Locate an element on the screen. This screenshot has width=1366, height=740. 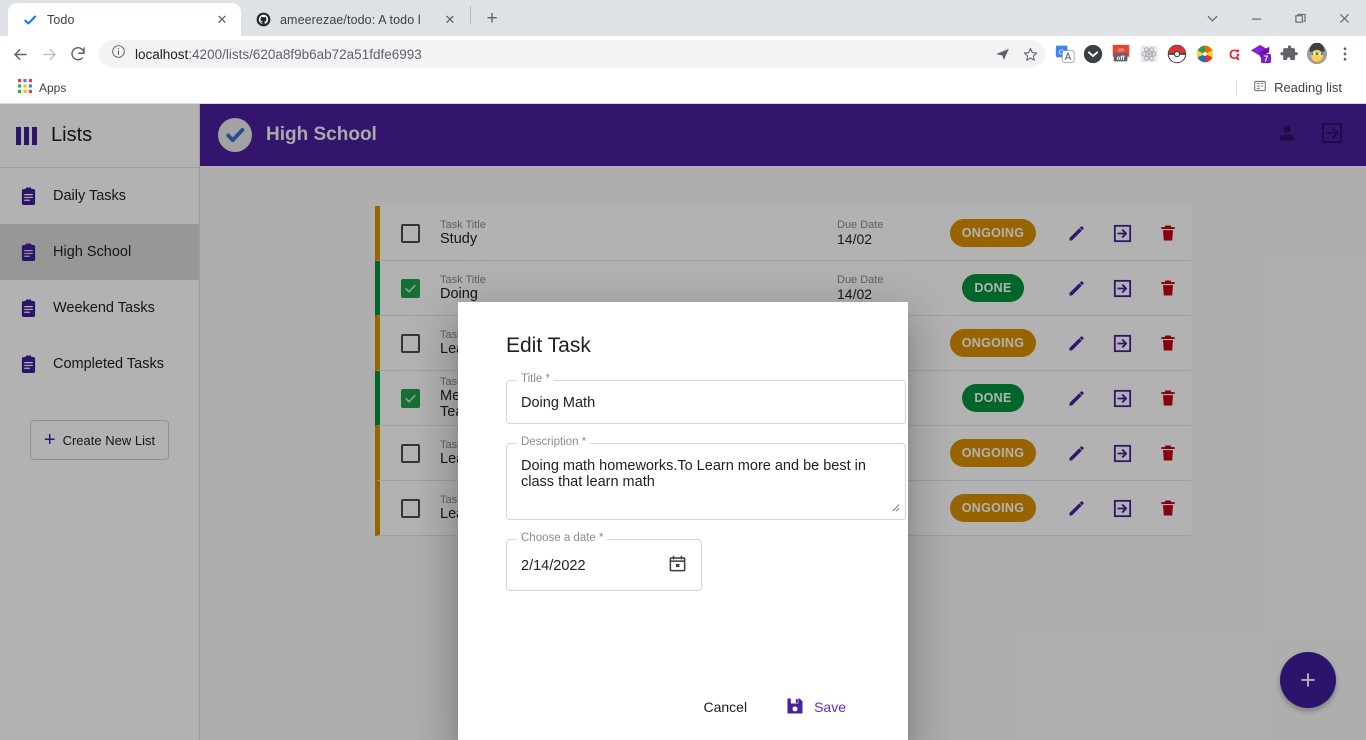
puzzle-extensions-icon is located at coordinates (1289, 54).